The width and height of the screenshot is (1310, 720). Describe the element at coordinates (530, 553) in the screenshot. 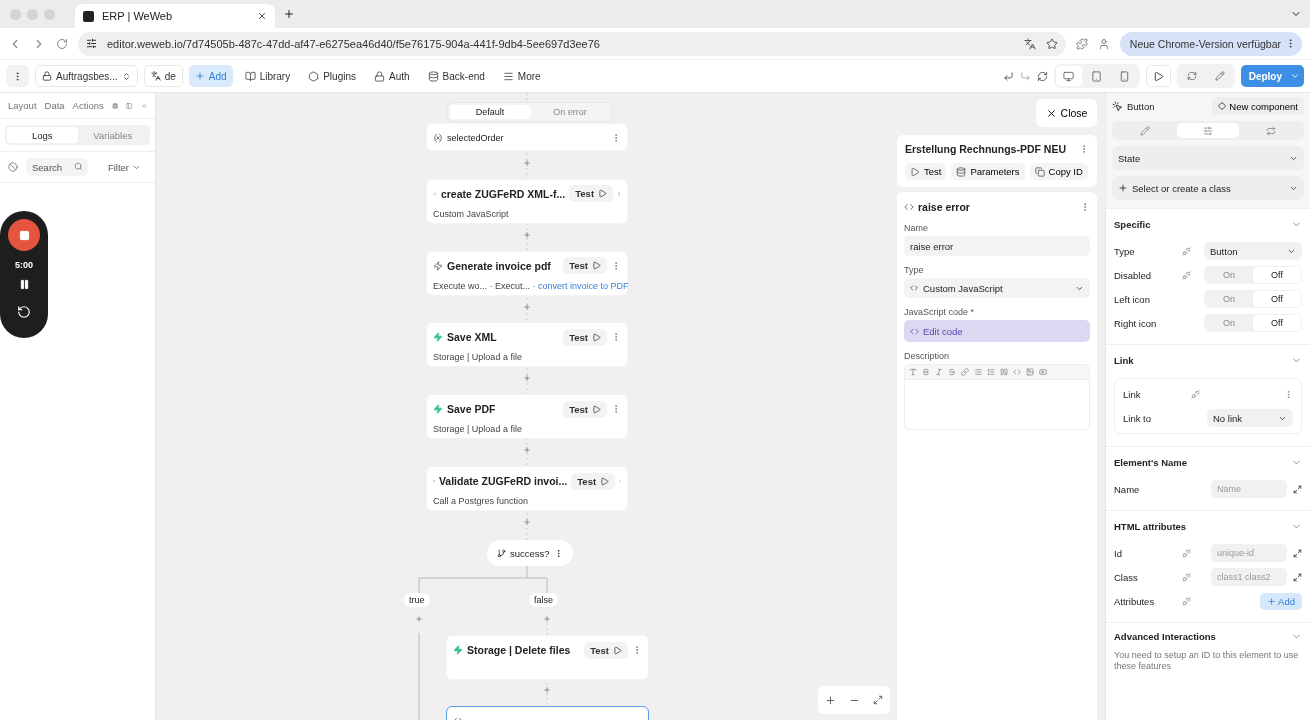

I see `condition-node: success?` at that location.